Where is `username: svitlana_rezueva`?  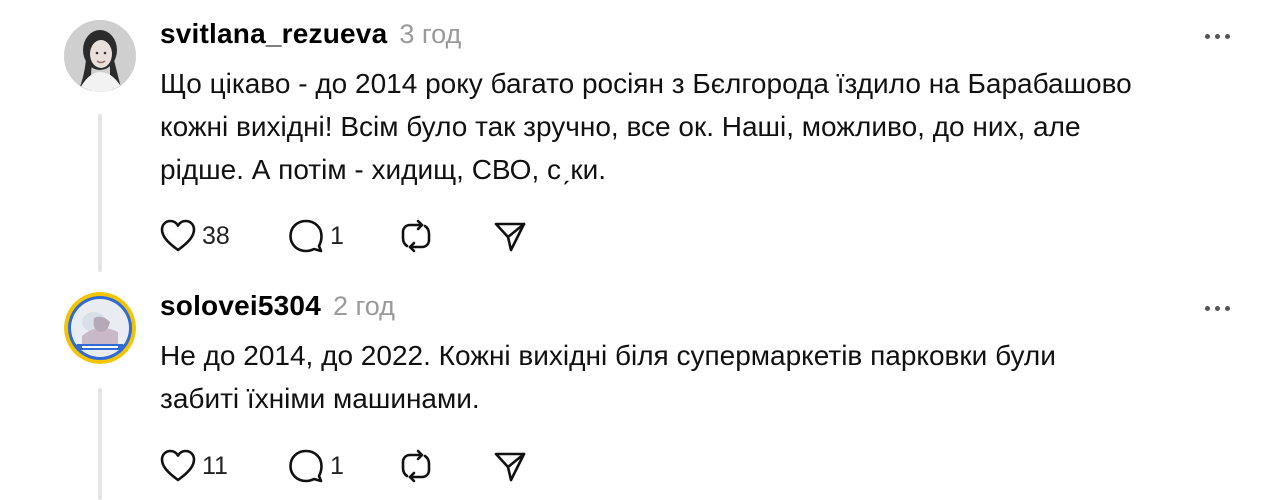
username: svitlana_rezueva is located at coordinates (273, 34).